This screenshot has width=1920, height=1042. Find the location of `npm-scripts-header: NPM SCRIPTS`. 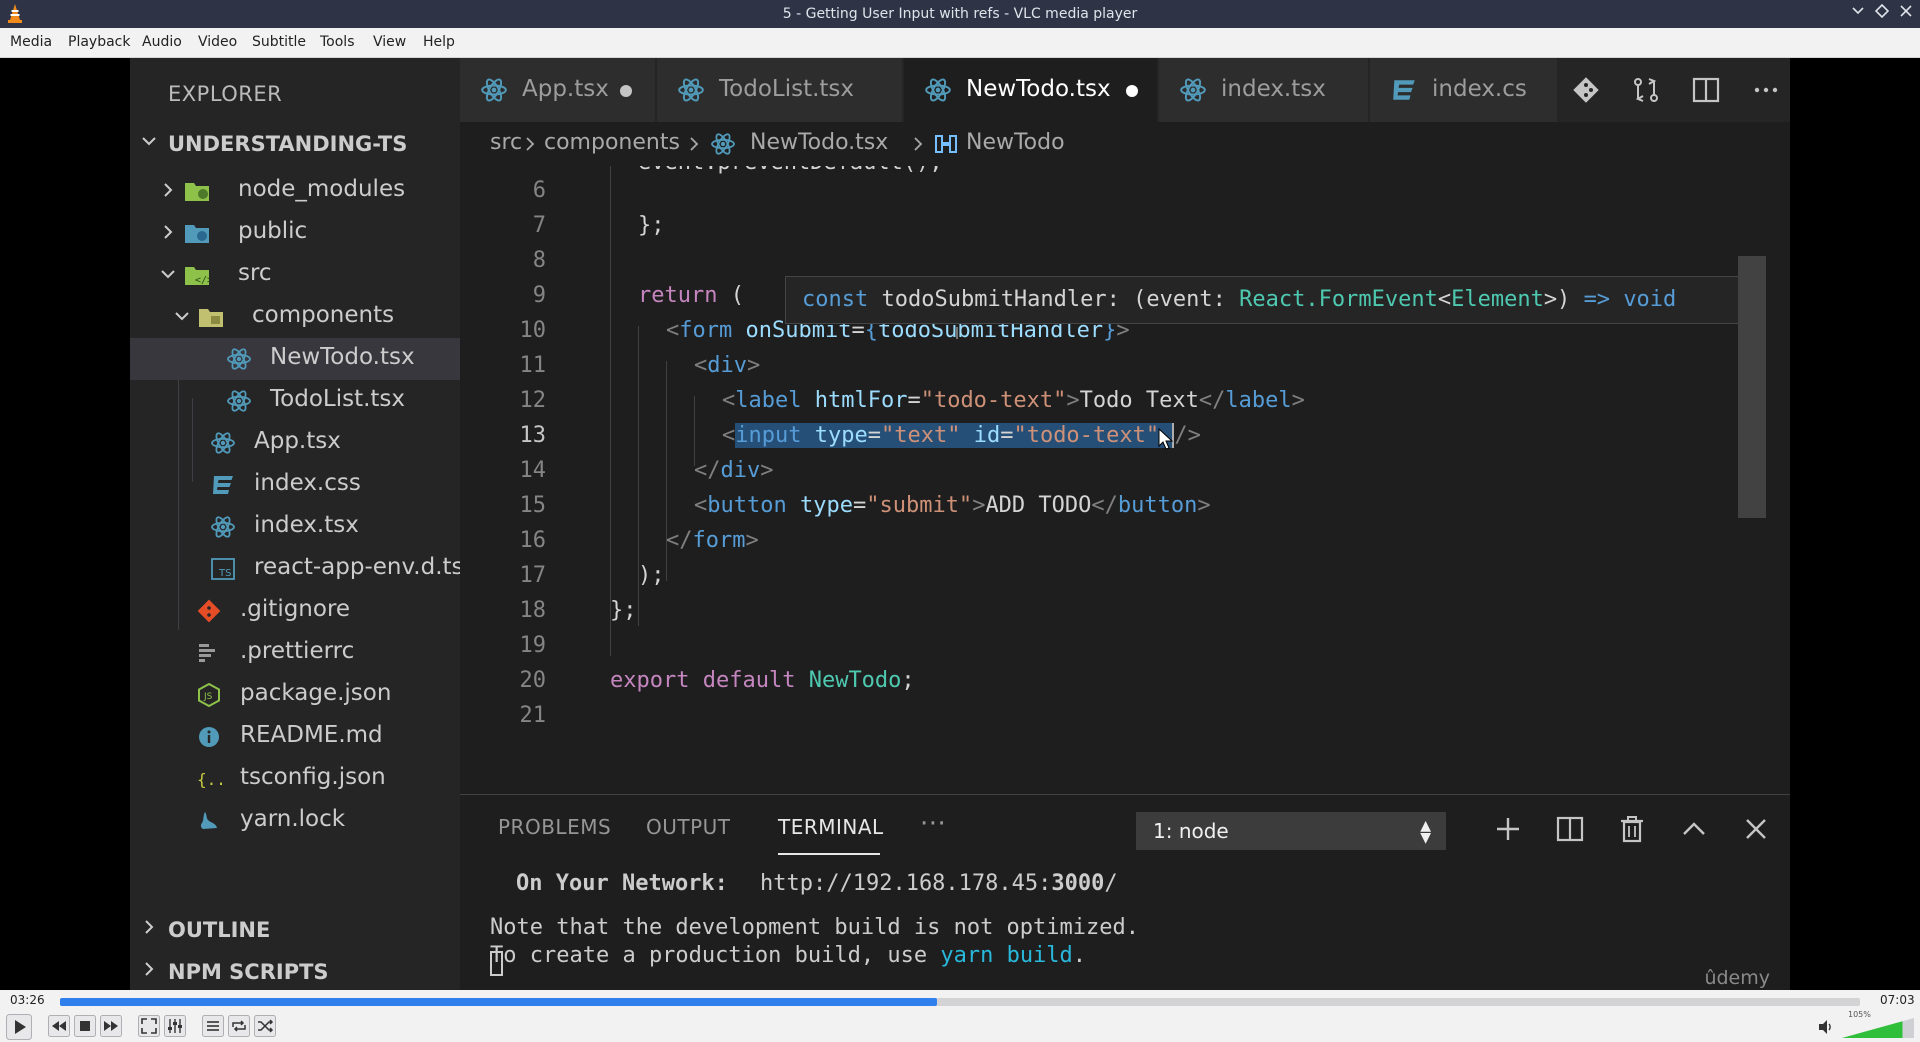

npm-scripts-header: NPM SCRIPTS is located at coordinates (295, 971).